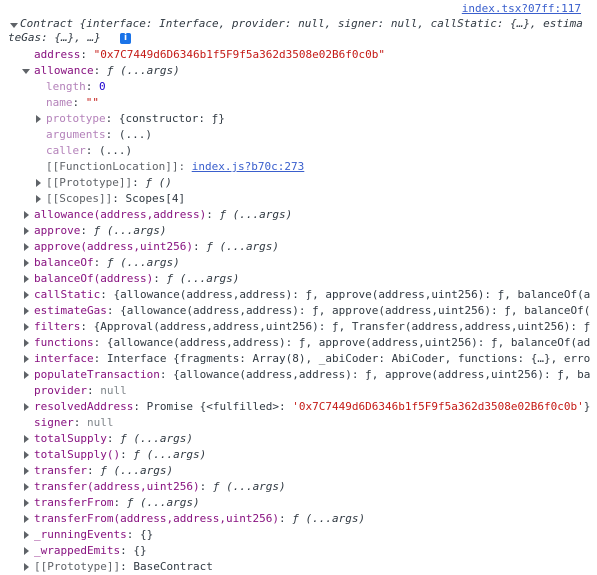 Image resolution: width=597 pixels, height=575 pixels. Describe the element at coordinates (521, 8) in the screenshot. I see `source-location-link: index.tsx?07ff:117` at that location.